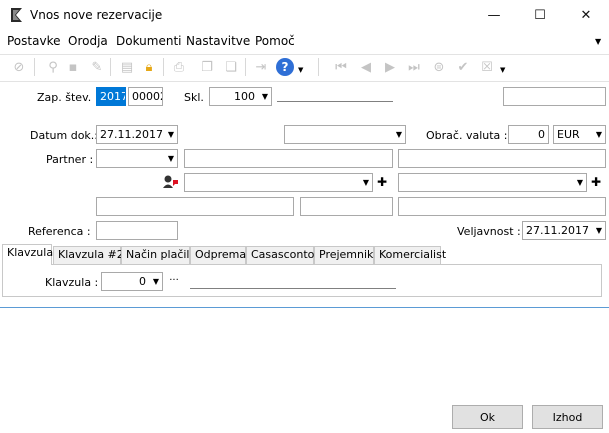  What do you see at coordinates (59, 231) in the screenshot?
I see `referenca-label: Referenca :` at bounding box center [59, 231].